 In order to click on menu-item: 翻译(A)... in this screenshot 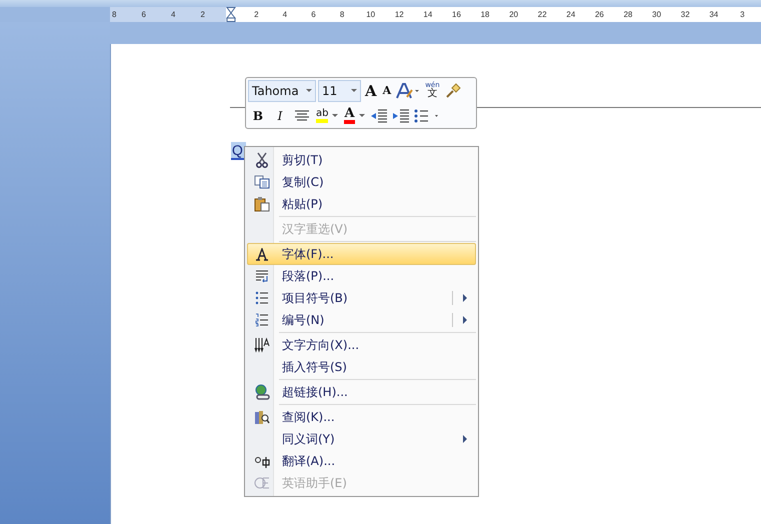, I will do `click(361, 461)`.